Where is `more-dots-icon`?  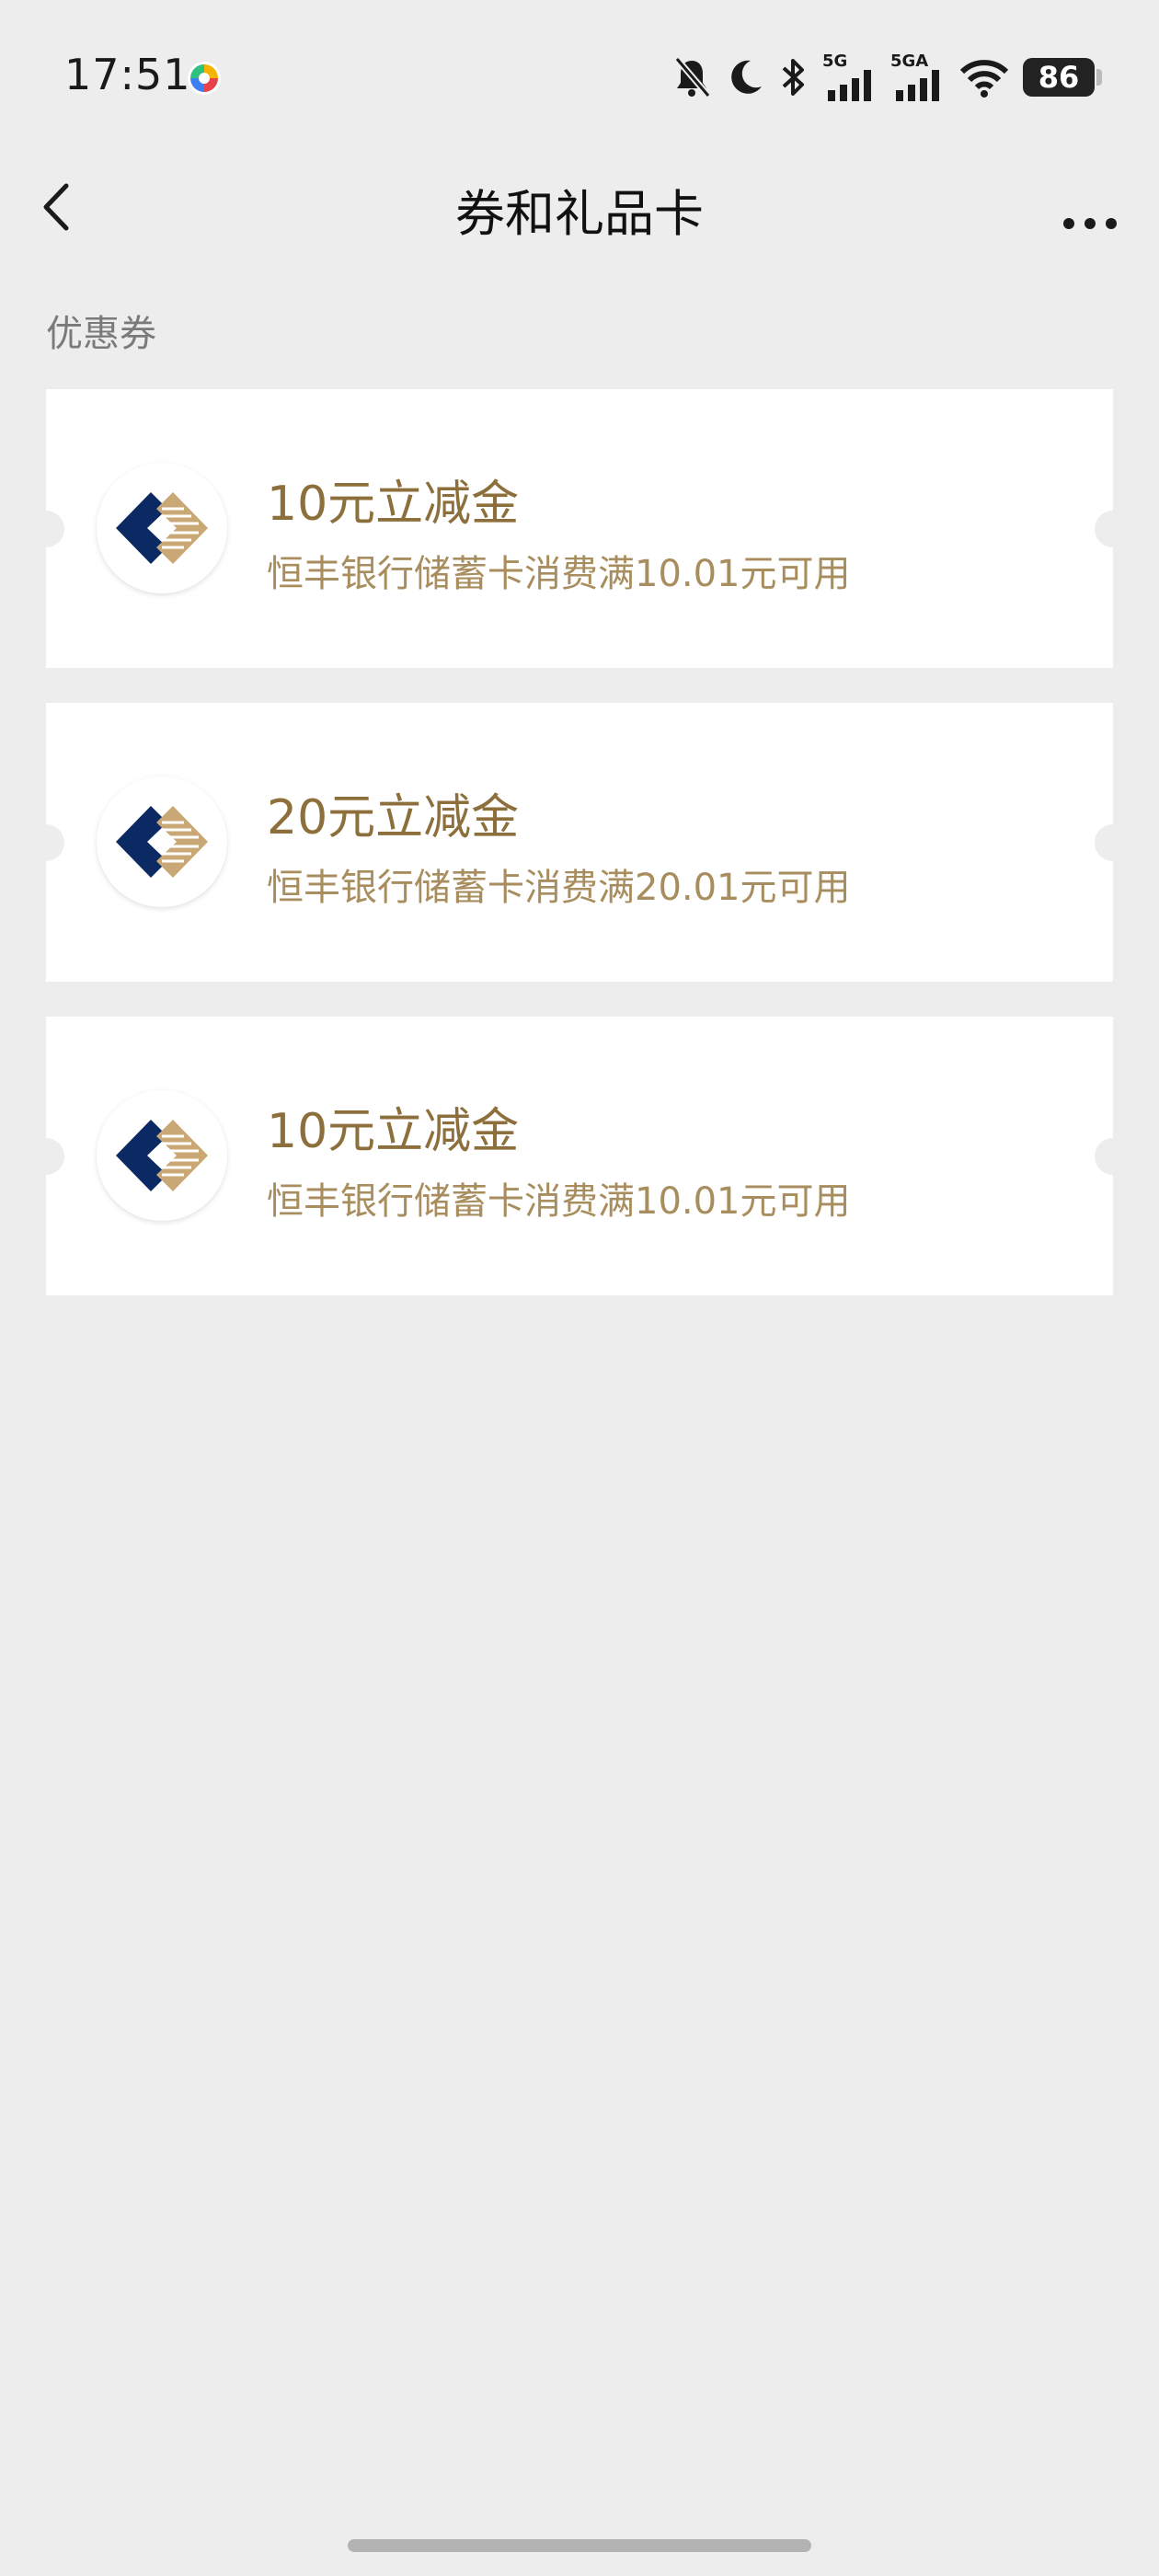
more-dots-icon is located at coordinates (1090, 223).